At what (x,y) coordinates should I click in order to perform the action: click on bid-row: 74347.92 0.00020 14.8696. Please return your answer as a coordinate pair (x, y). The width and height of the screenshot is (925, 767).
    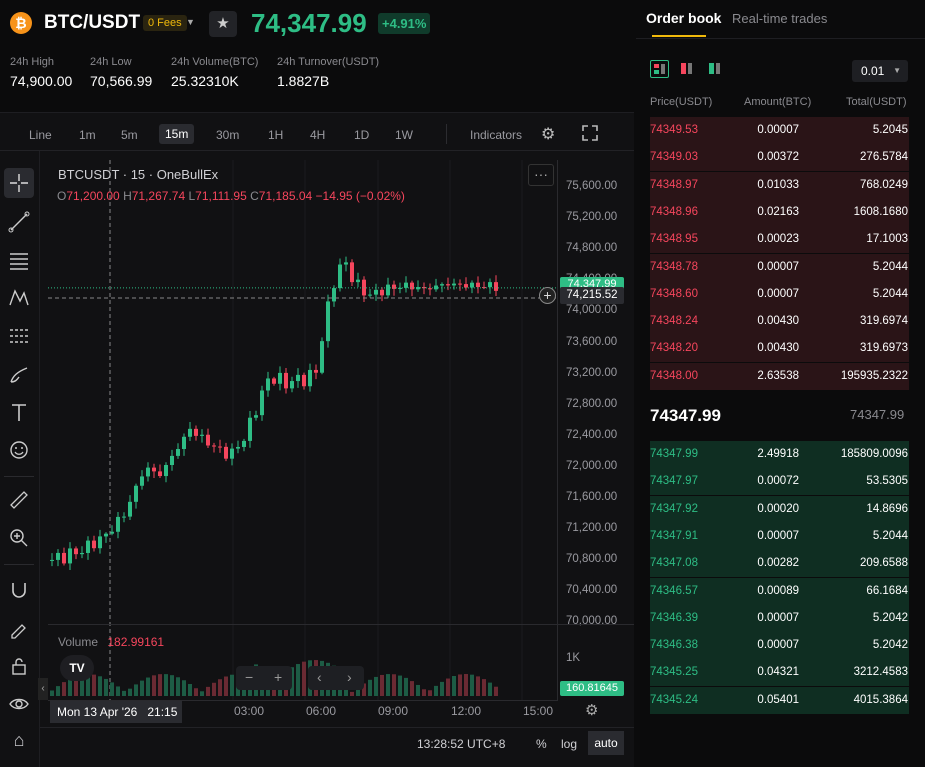
    Looking at the image, I should click on (779, 509).